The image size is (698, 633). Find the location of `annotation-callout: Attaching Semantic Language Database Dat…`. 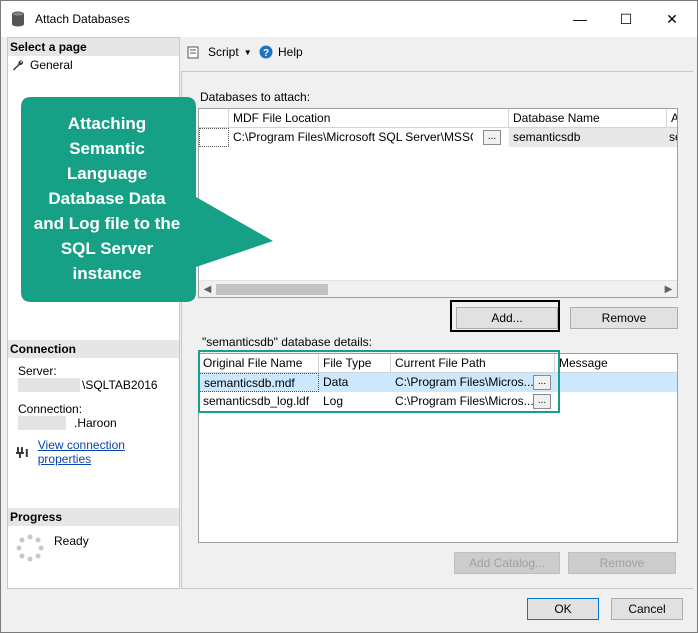

annotation-callout: Attaching Semantic Language Database Dat… is located at coordinates (149, 203).